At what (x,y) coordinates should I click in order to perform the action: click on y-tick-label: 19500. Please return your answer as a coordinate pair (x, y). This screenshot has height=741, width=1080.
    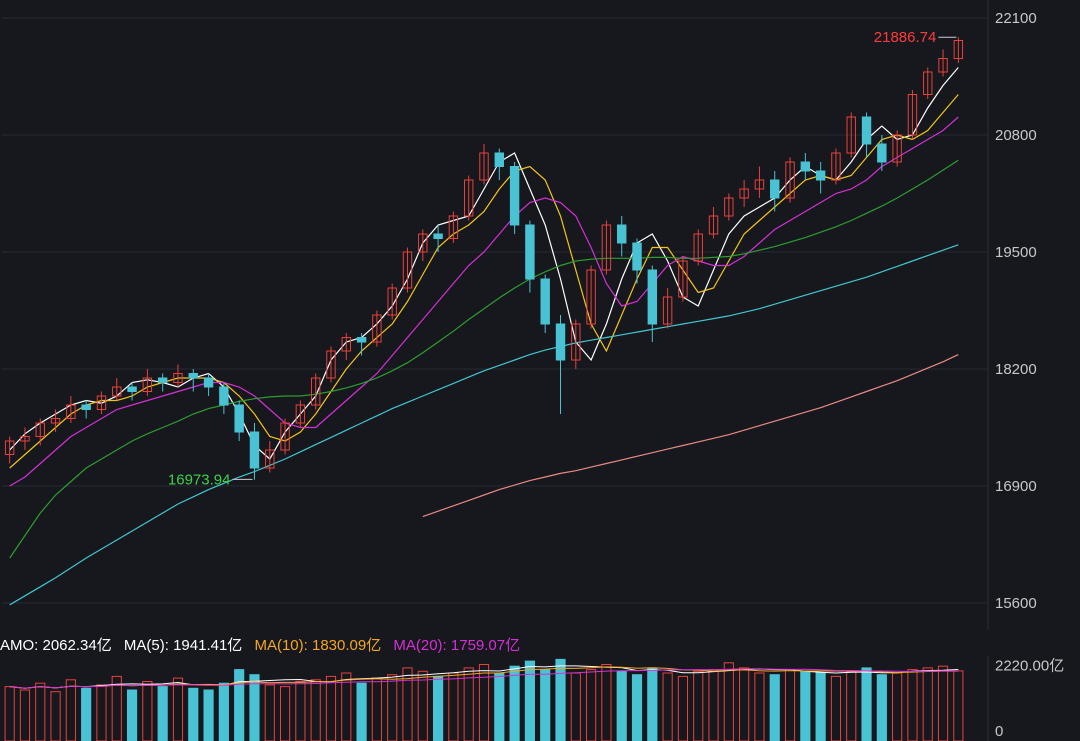
    Looking at the image, I should click on (1016, 252).